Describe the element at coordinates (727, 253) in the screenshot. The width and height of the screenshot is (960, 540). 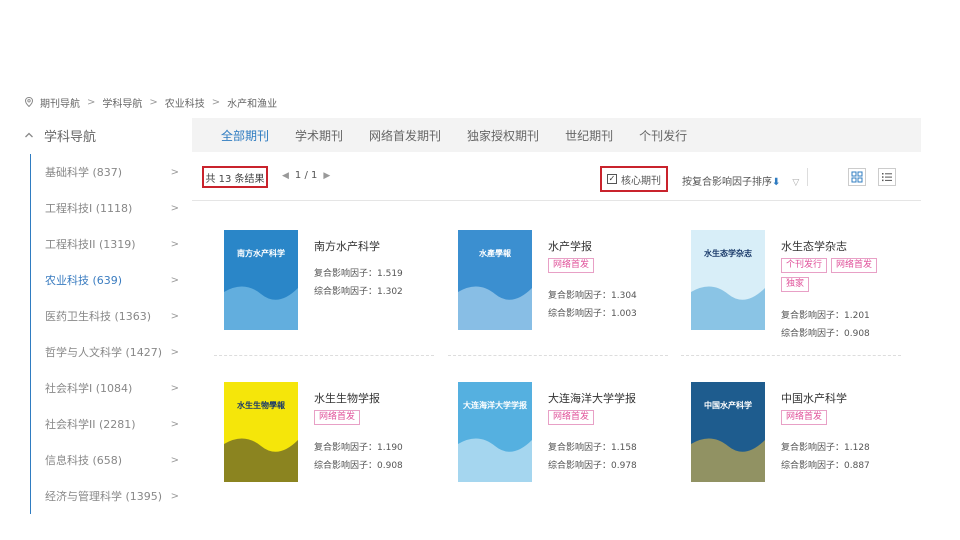
I see `journal-cover-title: 水生态学杂志` at that location.